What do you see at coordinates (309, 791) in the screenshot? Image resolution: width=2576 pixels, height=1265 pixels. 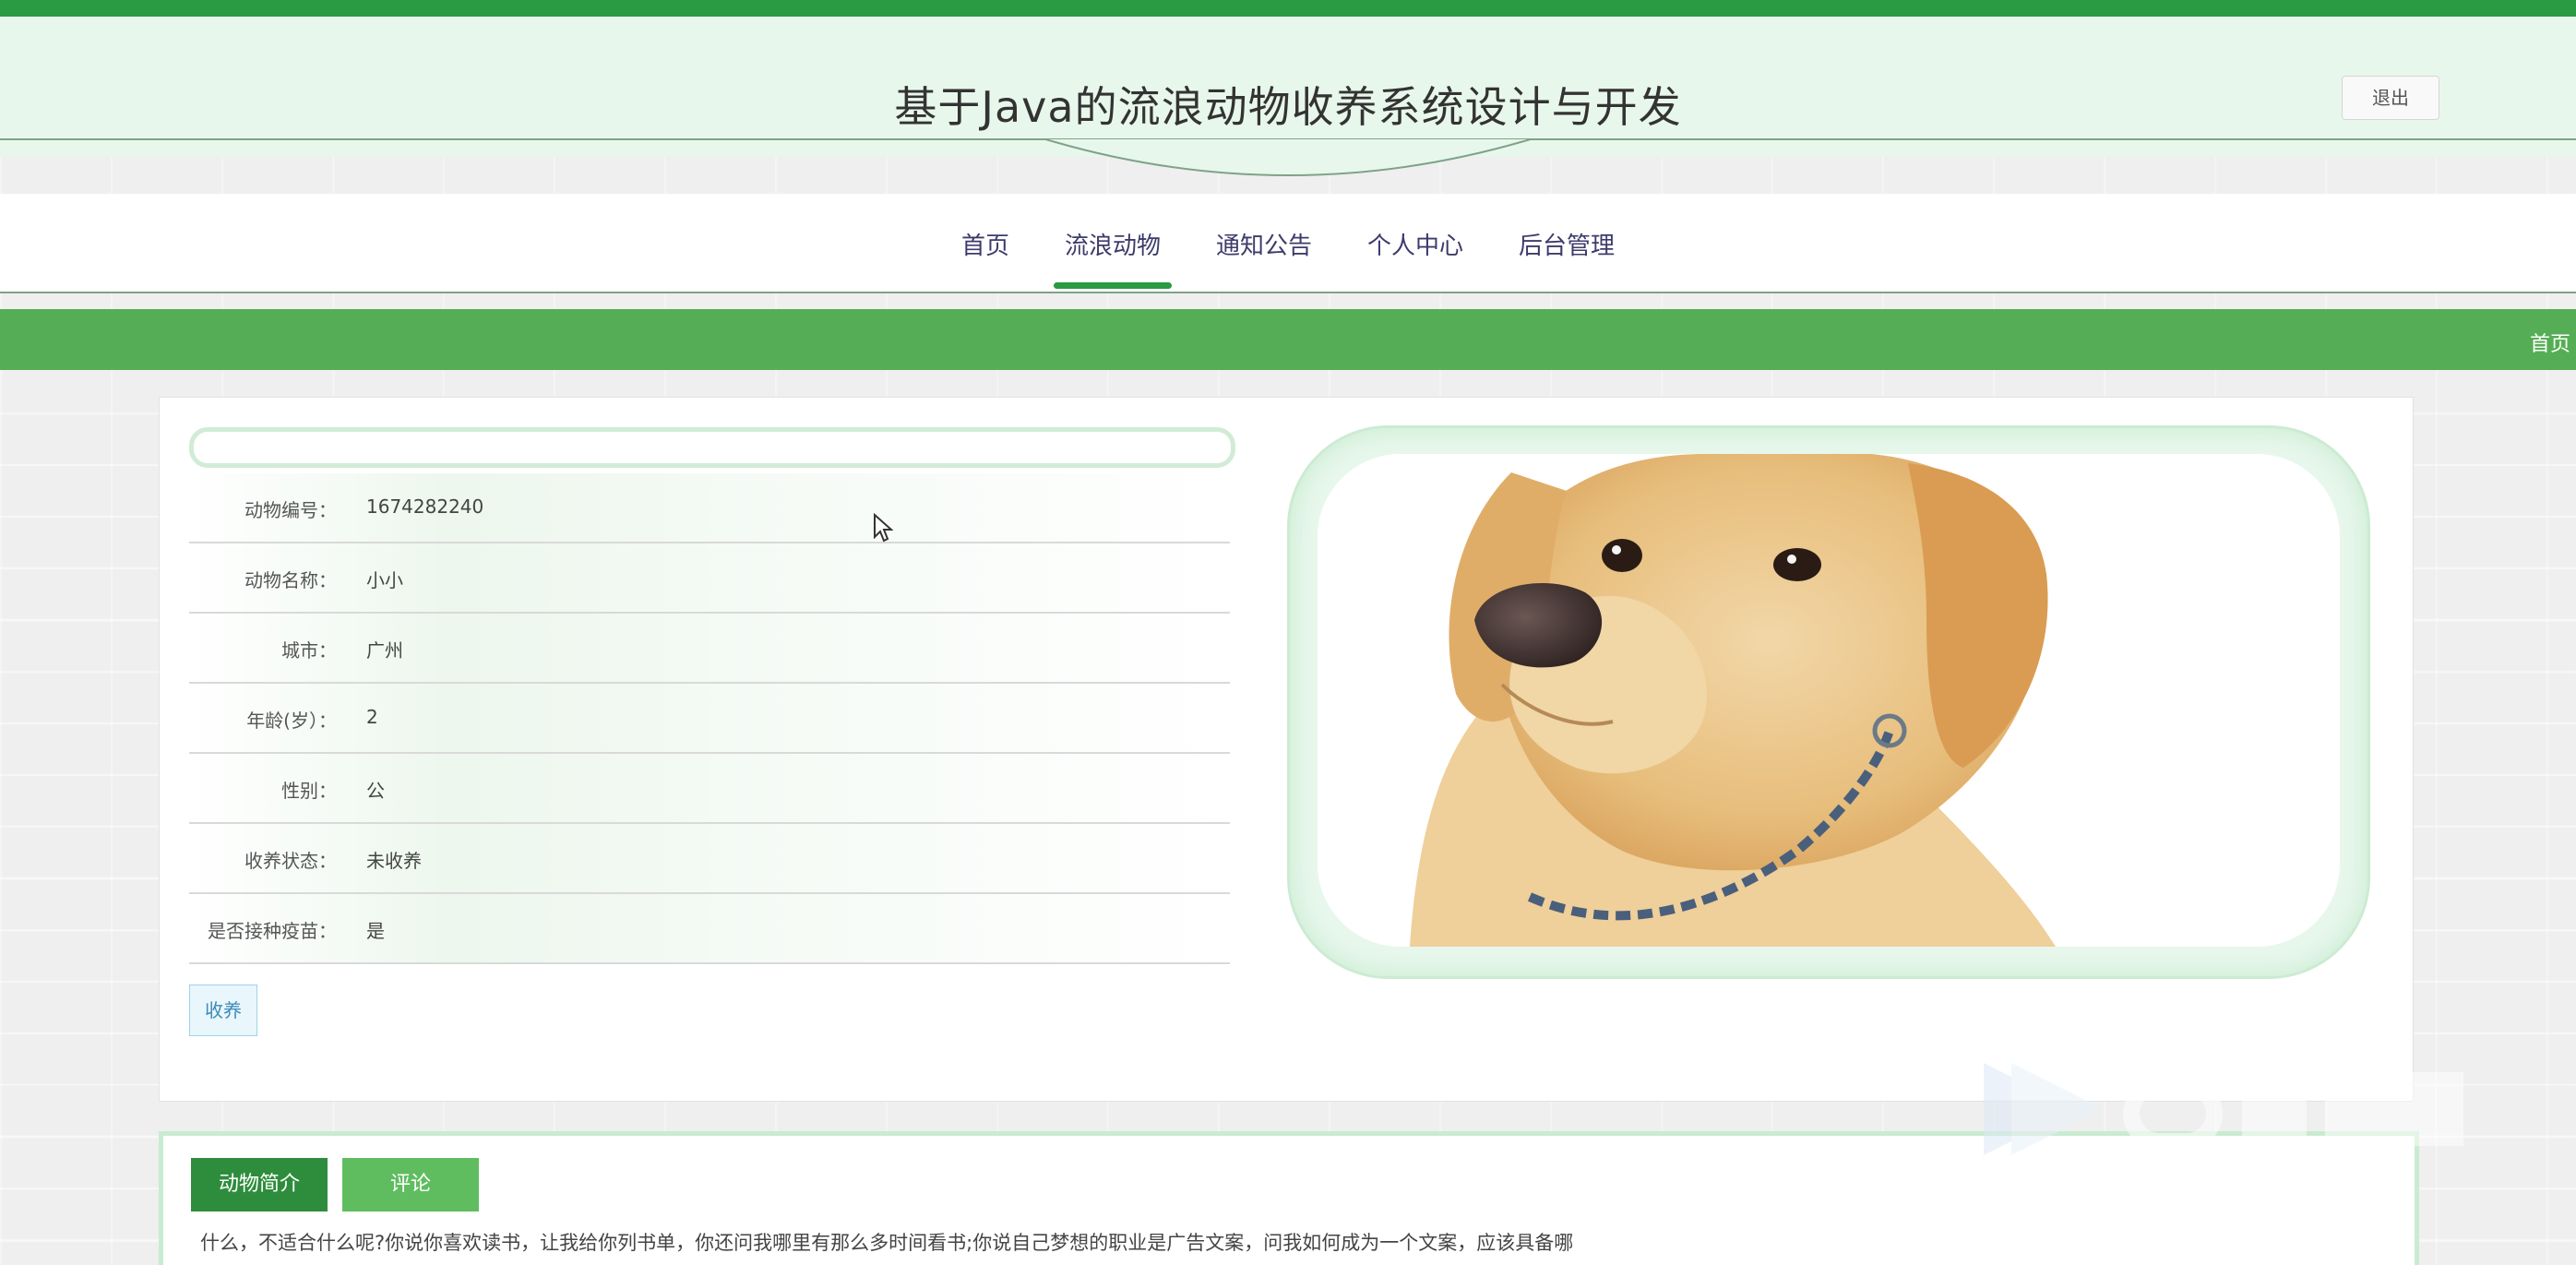 I see `field-label: 性别：` at bounding box center [309, 791].